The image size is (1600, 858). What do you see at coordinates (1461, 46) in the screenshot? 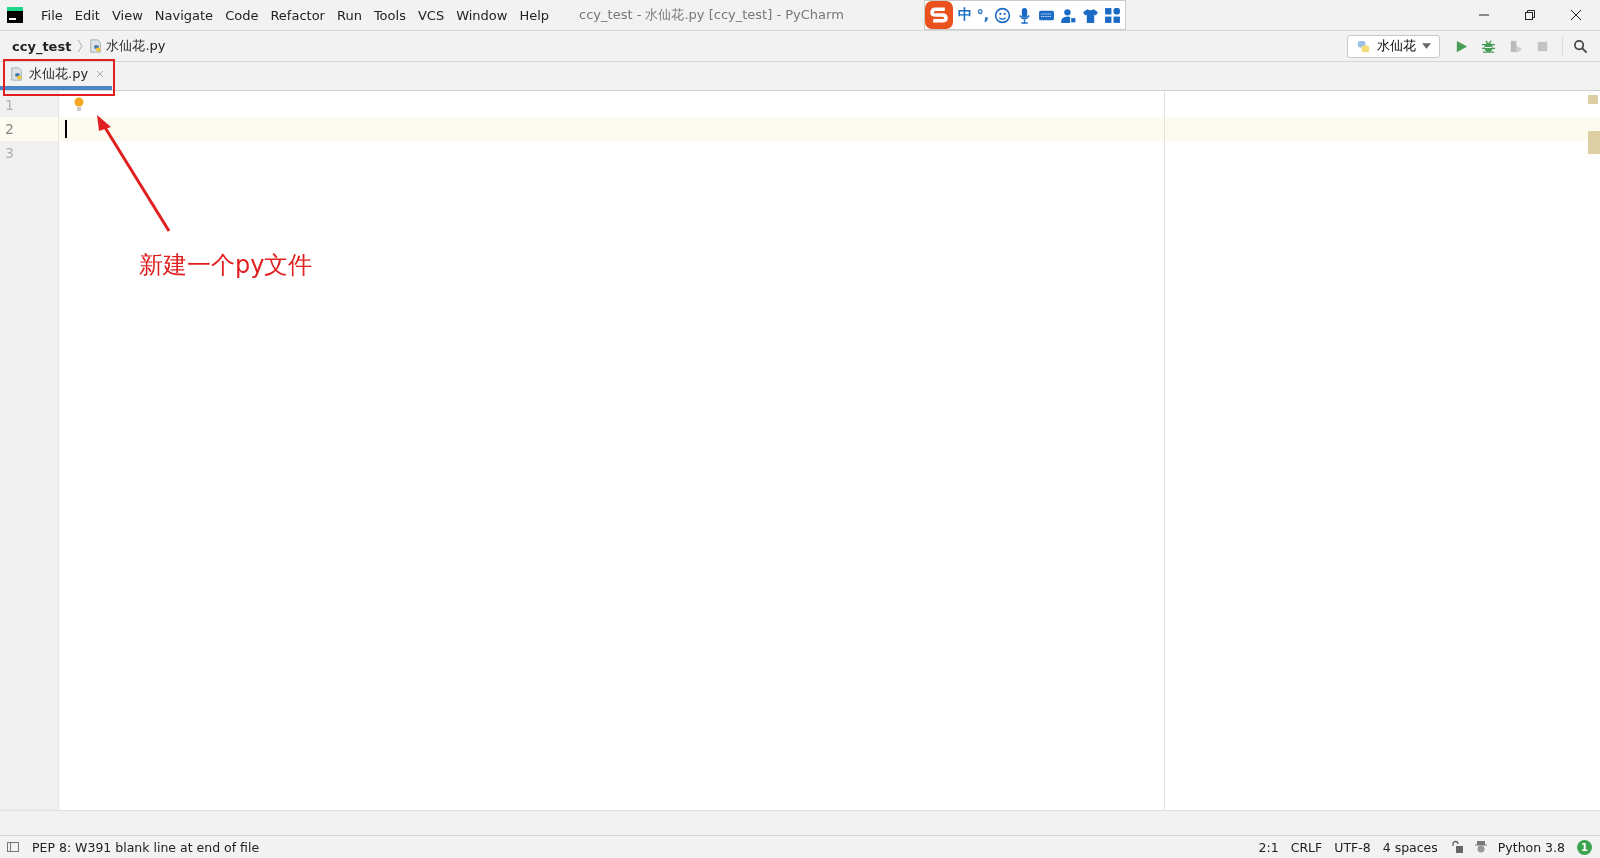
I see `run-icon` at bounding box center [1461, 46].